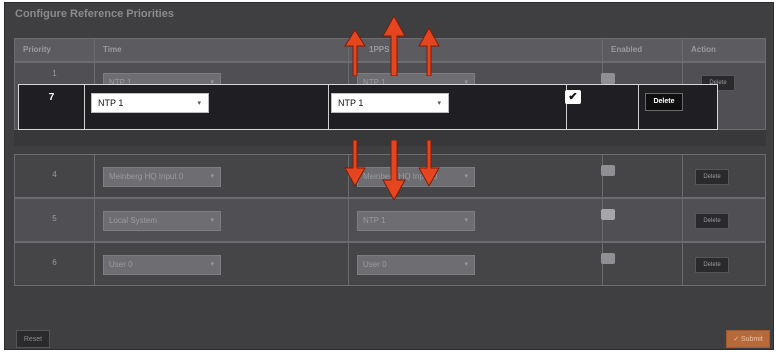 The image size is (776, 354). I want to click on header-action: Action, so click(703, 49).